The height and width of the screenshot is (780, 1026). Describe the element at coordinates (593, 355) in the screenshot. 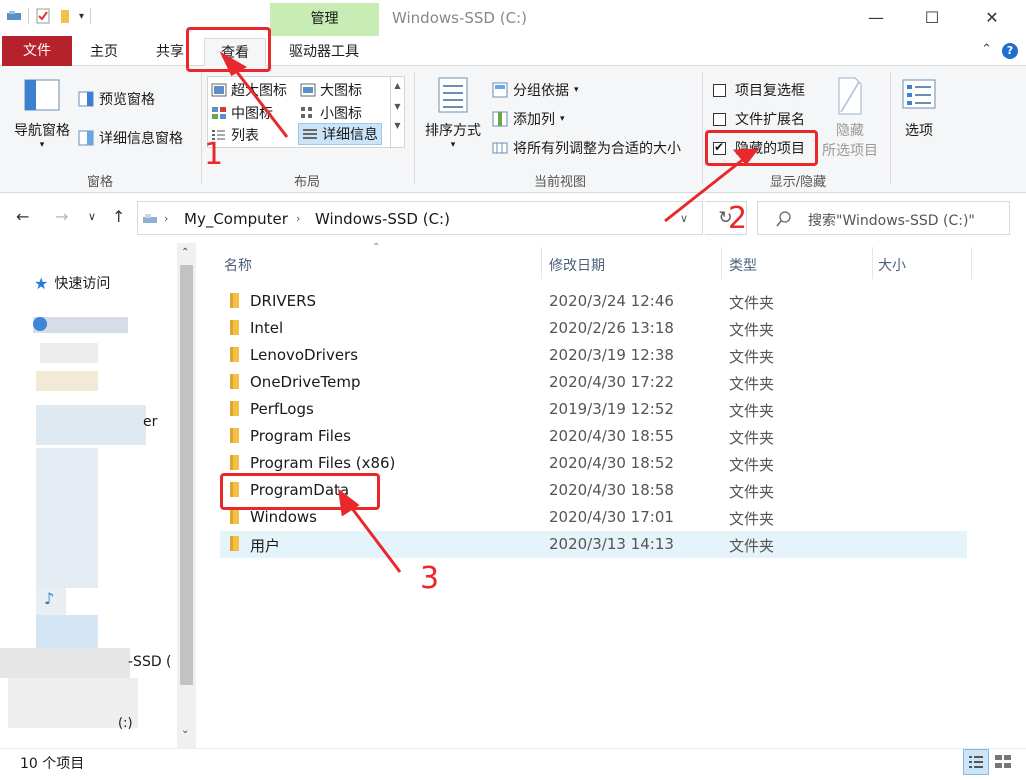

I see `table-row: LenovoDrivers 2020/3/19 12:38 文件夹` at that location.